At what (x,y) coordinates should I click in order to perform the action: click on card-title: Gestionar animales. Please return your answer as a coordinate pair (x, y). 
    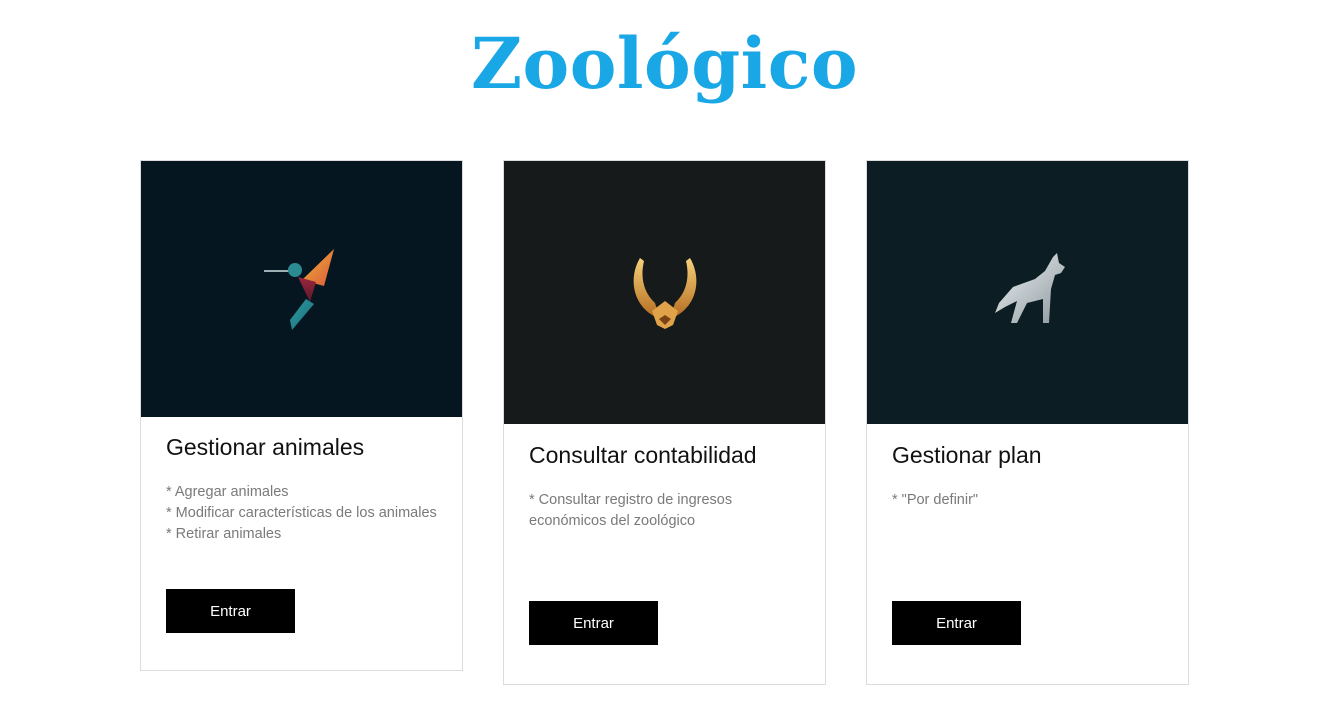
    Looking at the image, I should click on (265, 447).